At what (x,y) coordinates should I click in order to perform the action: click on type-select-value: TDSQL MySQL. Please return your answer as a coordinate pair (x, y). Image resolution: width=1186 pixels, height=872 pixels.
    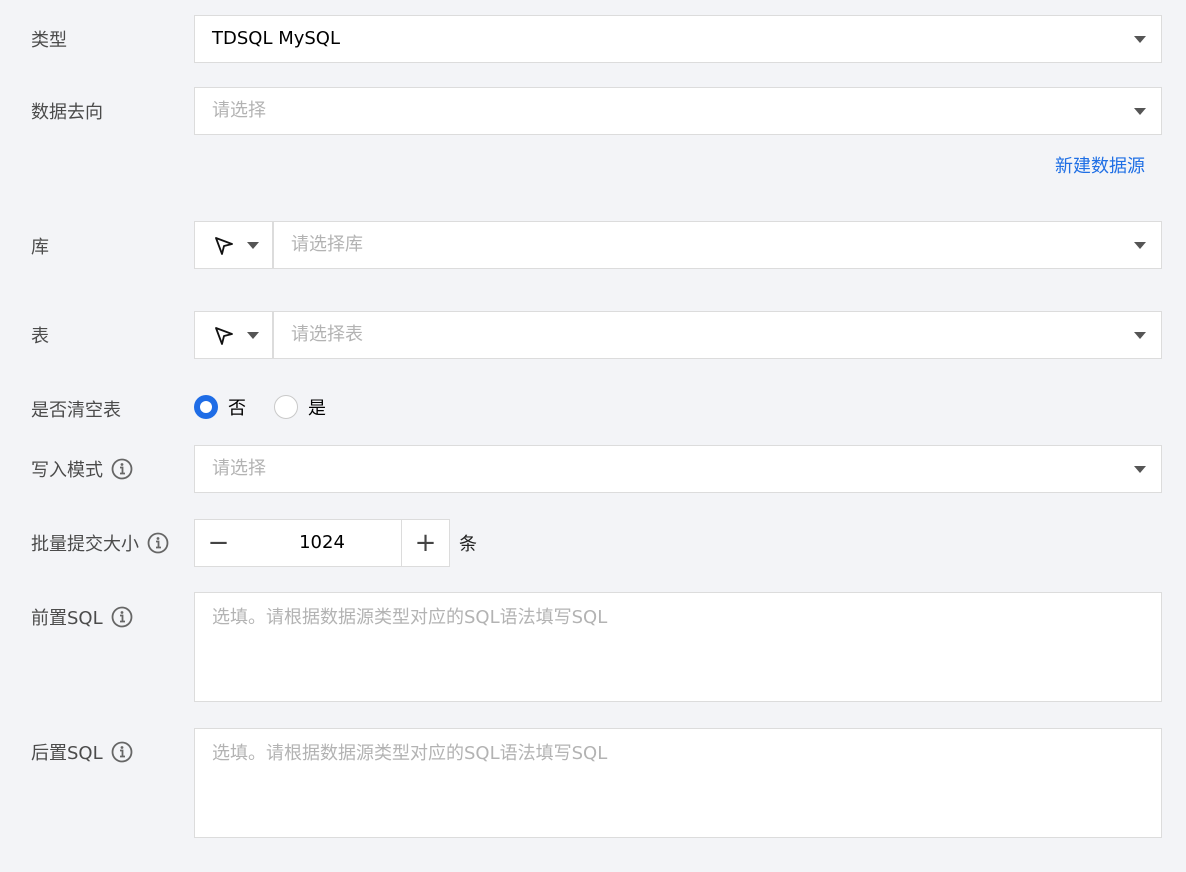
    Looking at the image, I should click on (276, 38).